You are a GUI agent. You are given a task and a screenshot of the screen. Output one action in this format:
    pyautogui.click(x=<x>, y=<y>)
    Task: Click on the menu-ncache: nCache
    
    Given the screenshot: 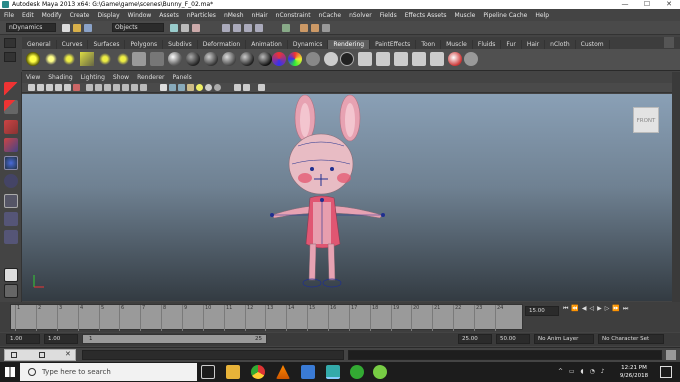 What is the action you would take?
    pyautogui.click(x=330, y=15)
    